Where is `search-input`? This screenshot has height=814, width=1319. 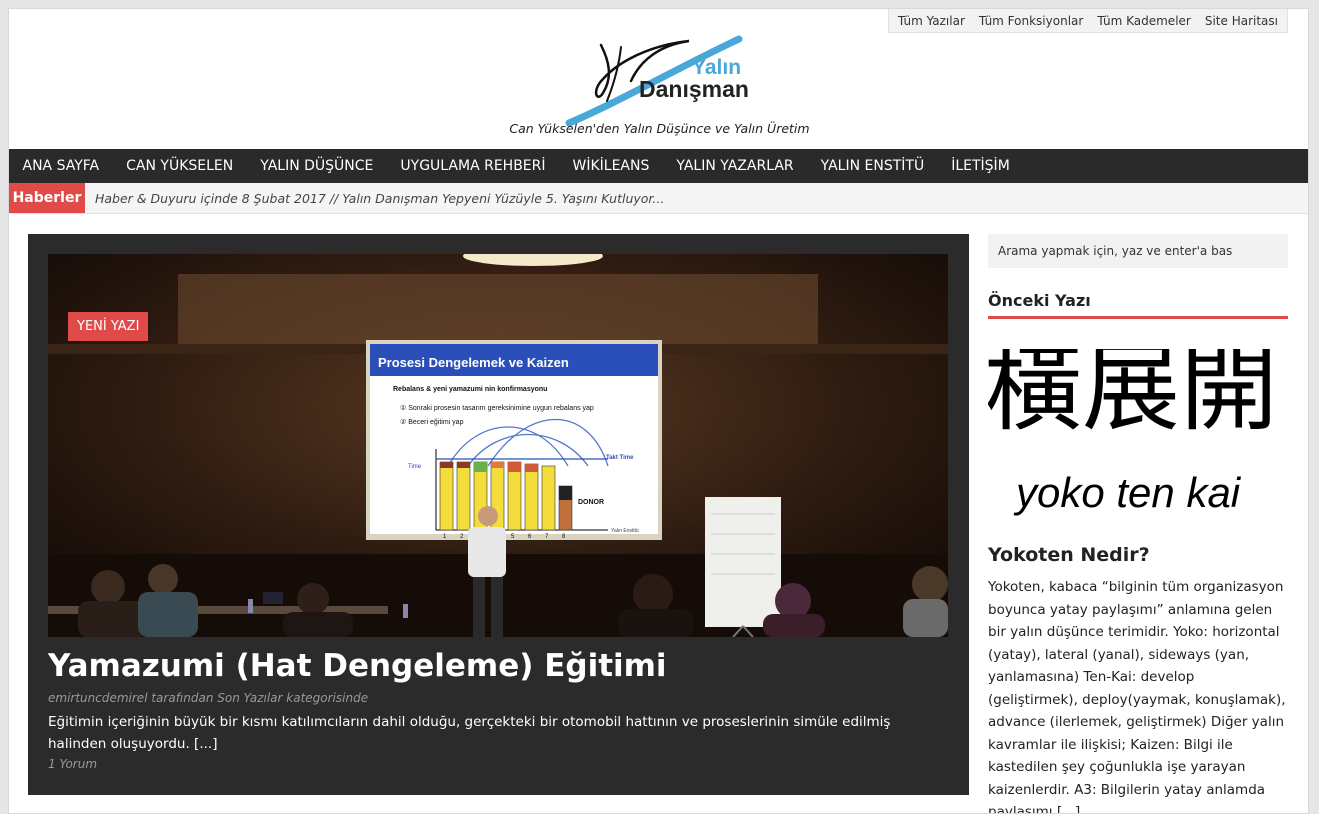 search-input is located at coordinates (1138, 251).